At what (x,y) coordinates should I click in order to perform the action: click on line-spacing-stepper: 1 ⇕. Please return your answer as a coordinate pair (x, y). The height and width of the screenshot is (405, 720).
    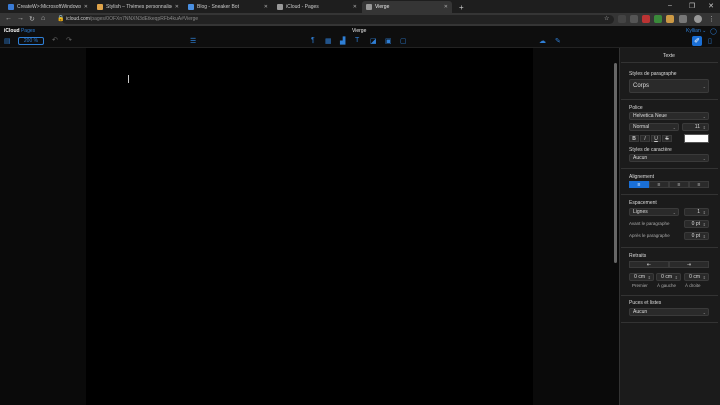
    Looking at the image, I should click on (696, 212).